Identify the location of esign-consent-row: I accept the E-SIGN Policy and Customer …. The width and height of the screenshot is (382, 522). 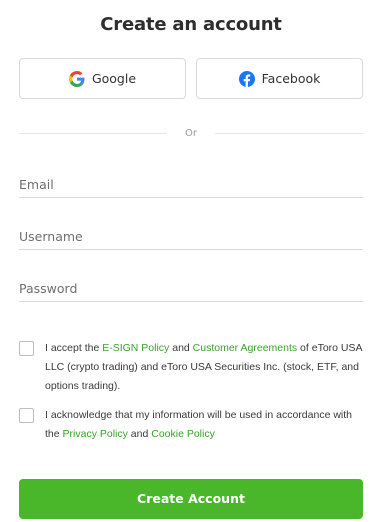
(191, 367).